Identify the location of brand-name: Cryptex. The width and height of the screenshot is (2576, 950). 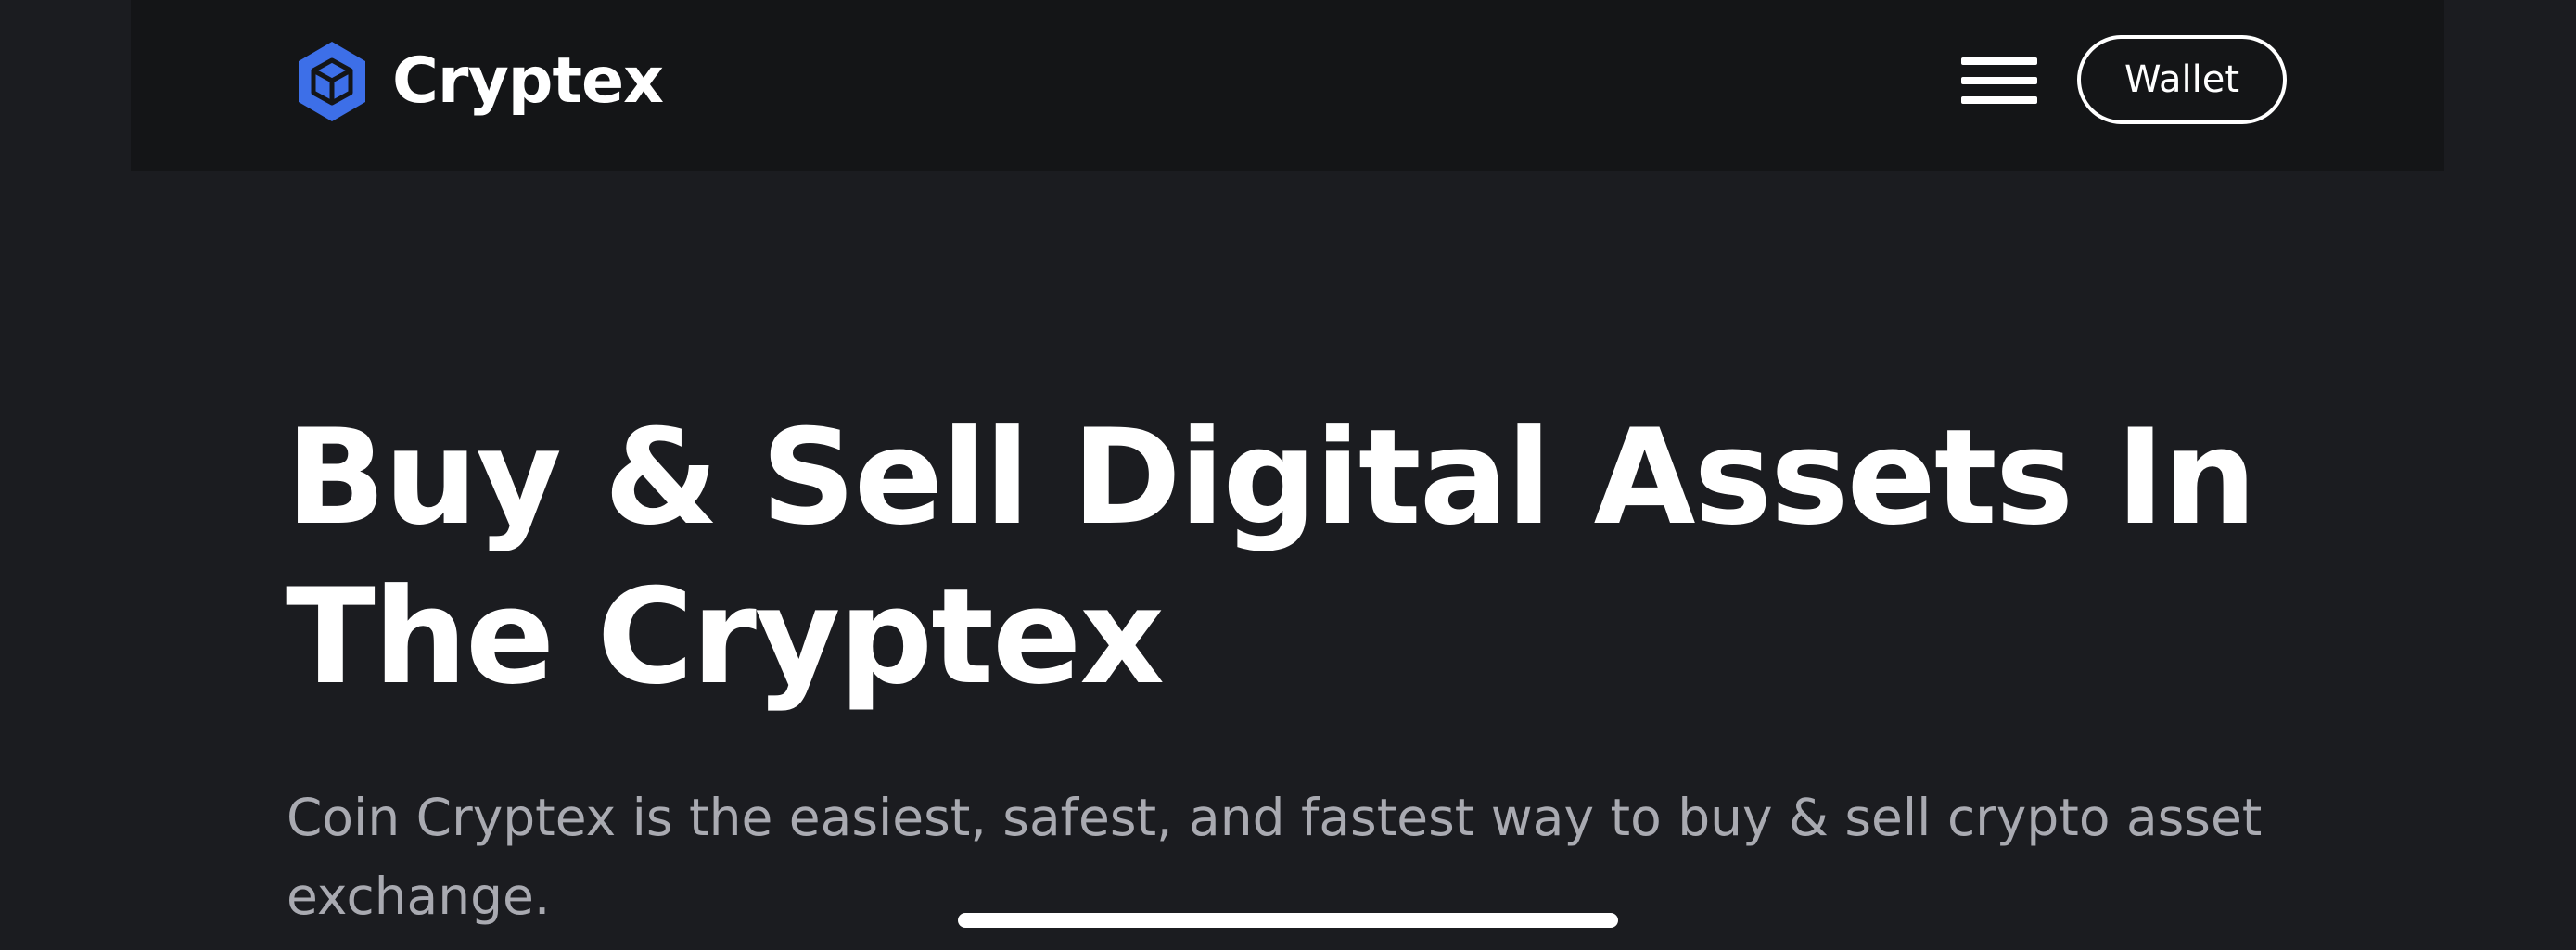
(528, 81).